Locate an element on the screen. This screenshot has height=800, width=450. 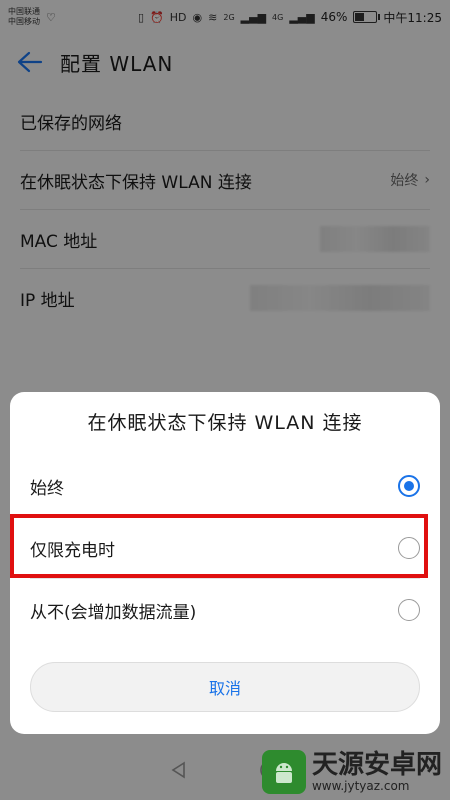
watermark-url: www.jytyaz.com is located at coordinates (360, 785).